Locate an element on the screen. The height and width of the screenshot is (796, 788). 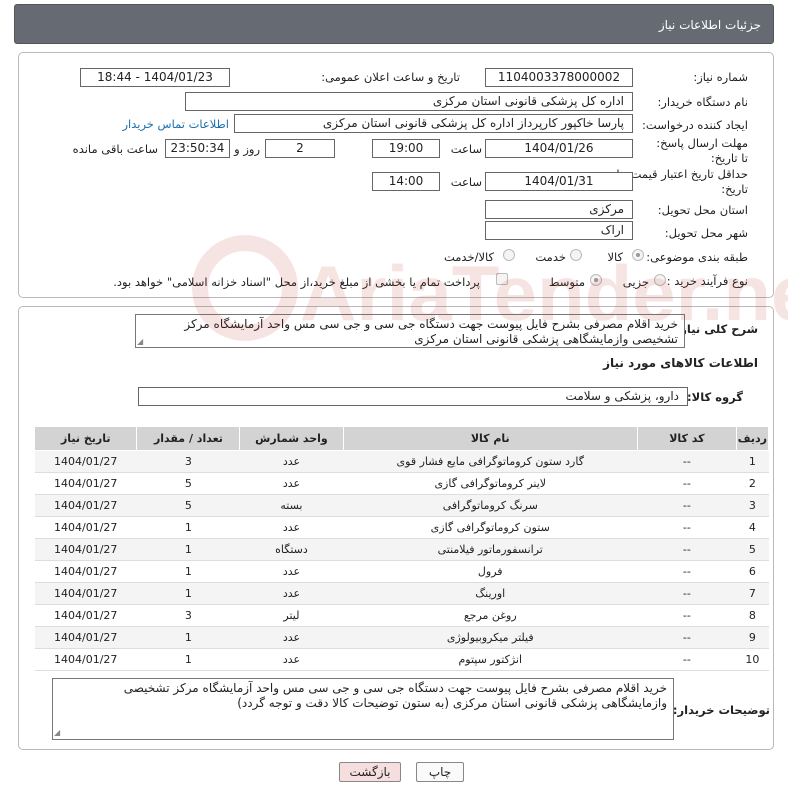
treasury-payment-checkbox is located at coordinates (502, 279).